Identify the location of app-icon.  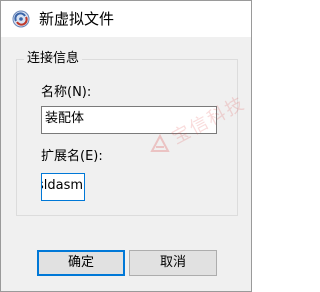
(21, 19).